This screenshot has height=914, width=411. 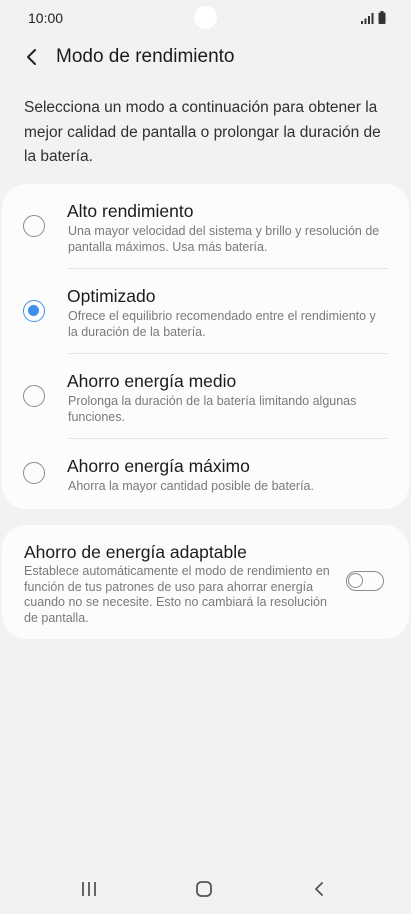 I want to click on page-title: Modo de rendimiento, so click(x=145, y=56).